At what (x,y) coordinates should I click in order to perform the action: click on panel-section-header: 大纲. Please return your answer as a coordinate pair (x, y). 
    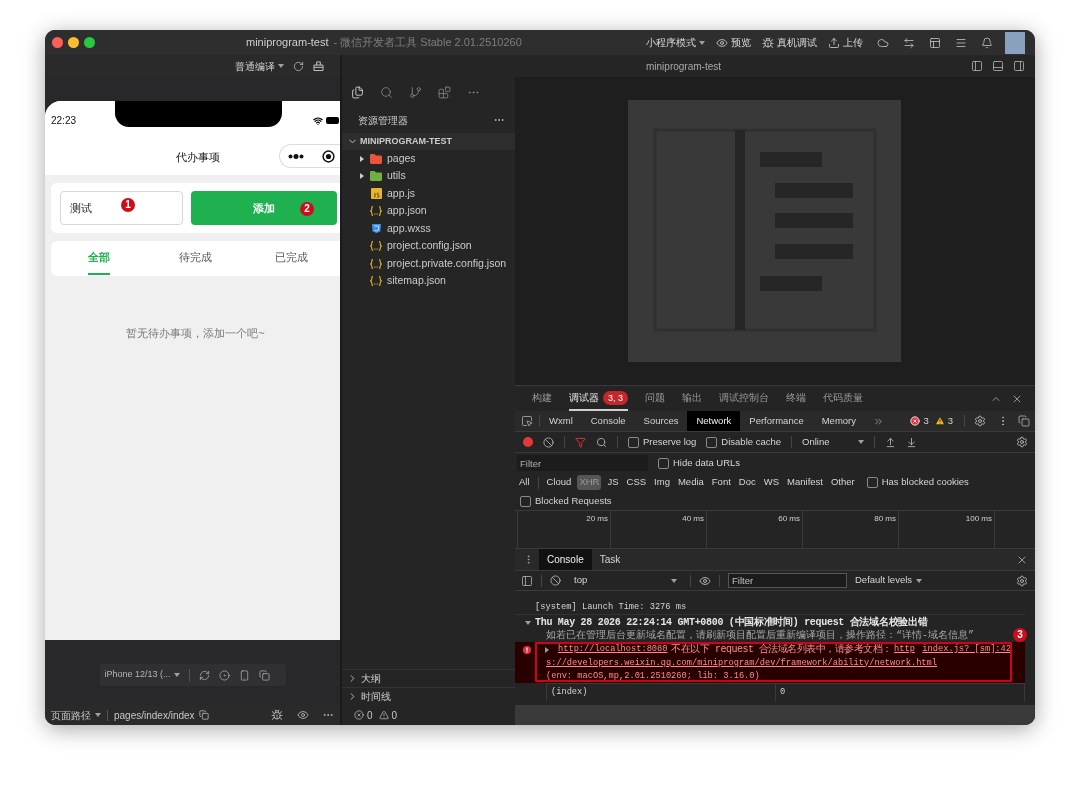
    Looking at the image, I should click on (428, 678).